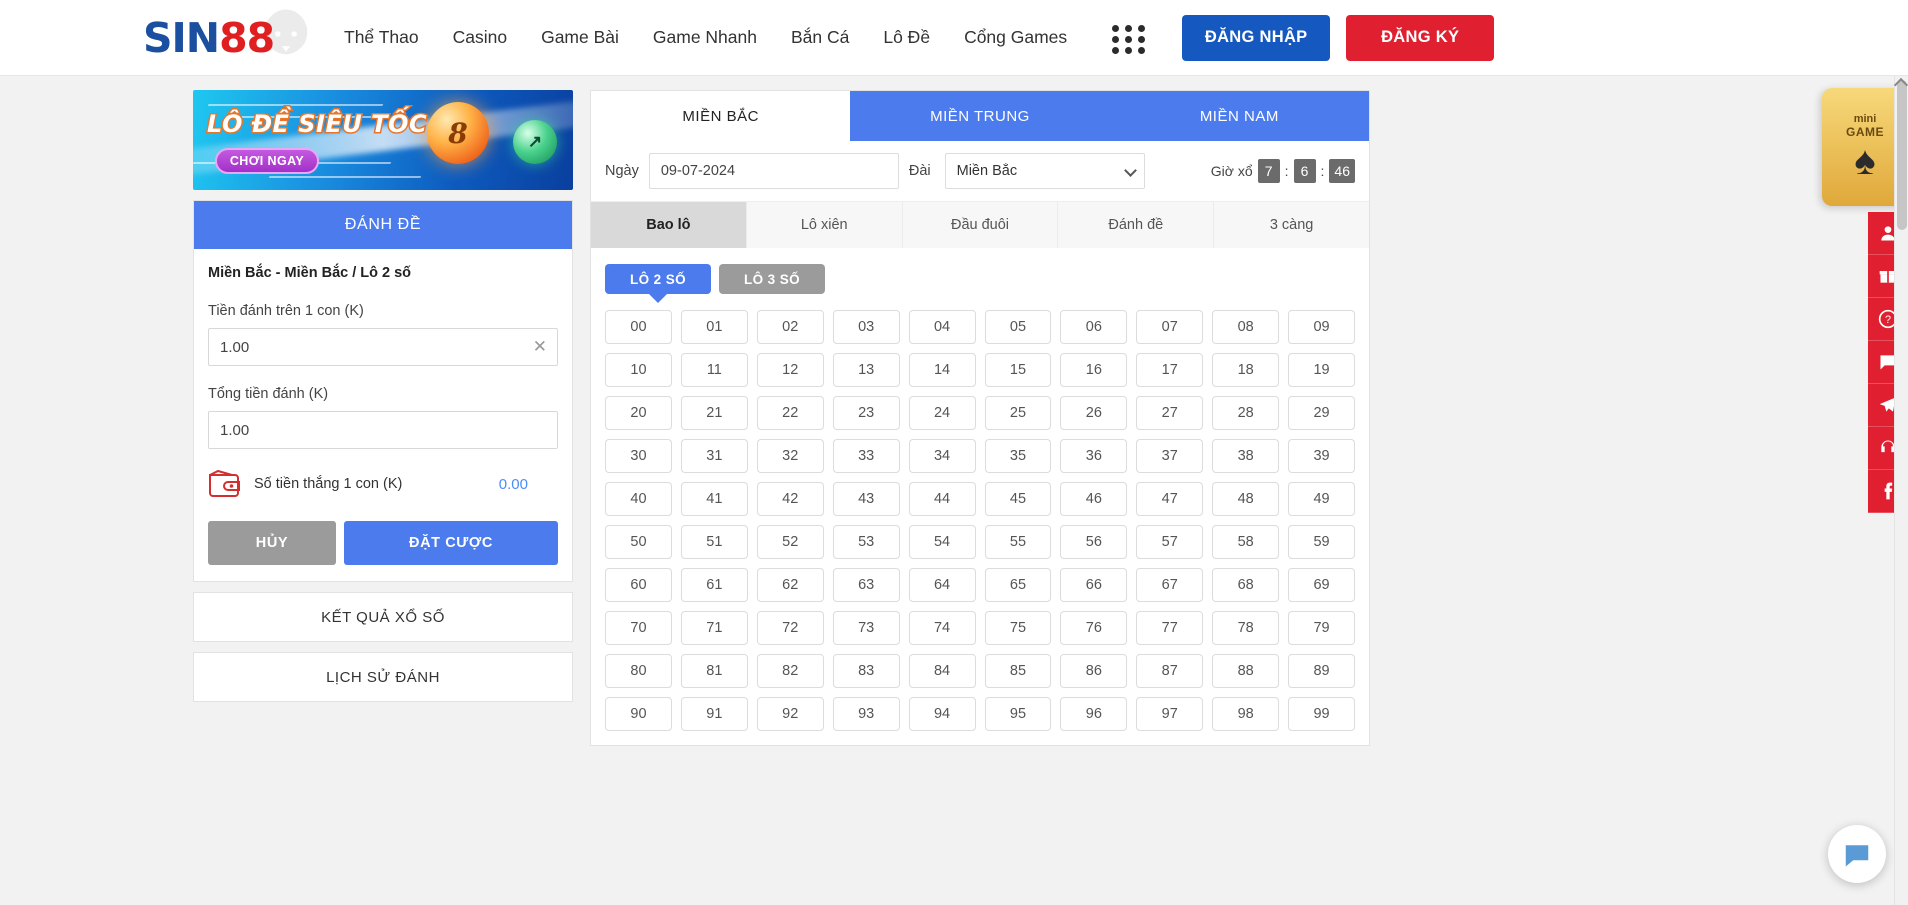 Image resolution: width=1908 pixels, height=905 pixels. What do you see at coordinates (942, 370) in the screenshot?
I see `number-cell: 14` at bounding box center [942, 370].